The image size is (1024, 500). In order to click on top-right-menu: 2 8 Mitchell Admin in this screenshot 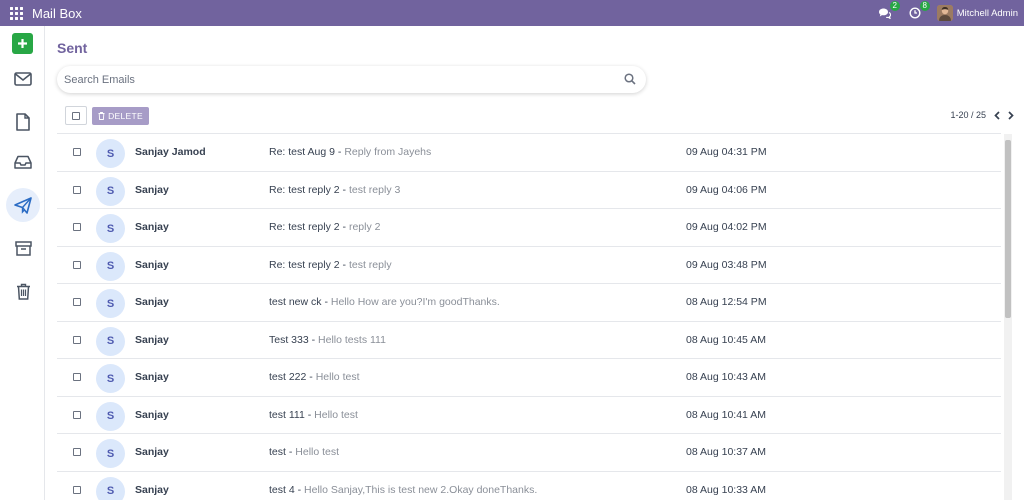, I will do `click(947, 13)`.